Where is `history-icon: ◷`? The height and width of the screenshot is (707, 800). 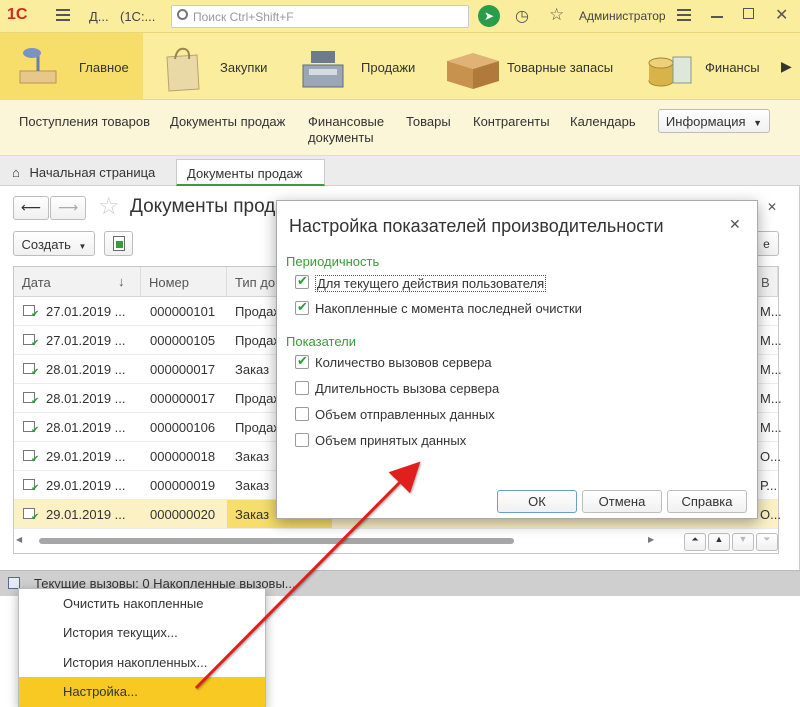
history-icon: ◷ is located at coordinates (522, 16).